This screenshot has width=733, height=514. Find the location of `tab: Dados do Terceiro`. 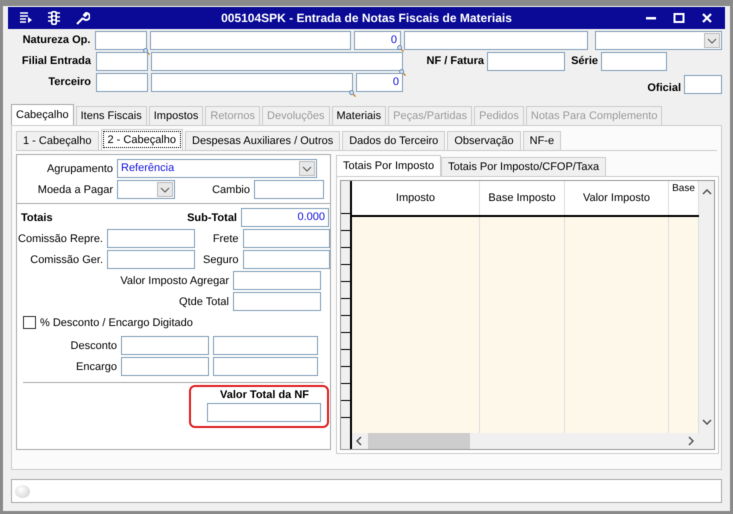

tab: Dados do Terceiro is located at coordinates (394, 140).